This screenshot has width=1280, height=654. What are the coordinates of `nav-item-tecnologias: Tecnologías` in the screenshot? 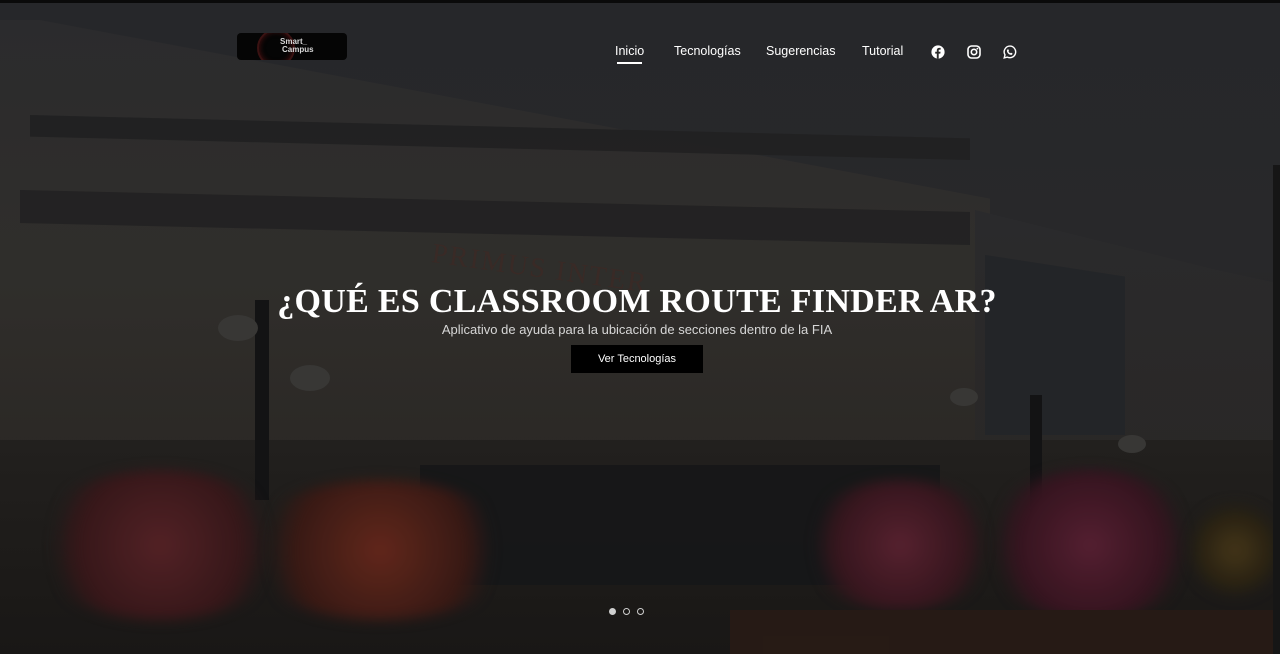 It's located at (707, 51).